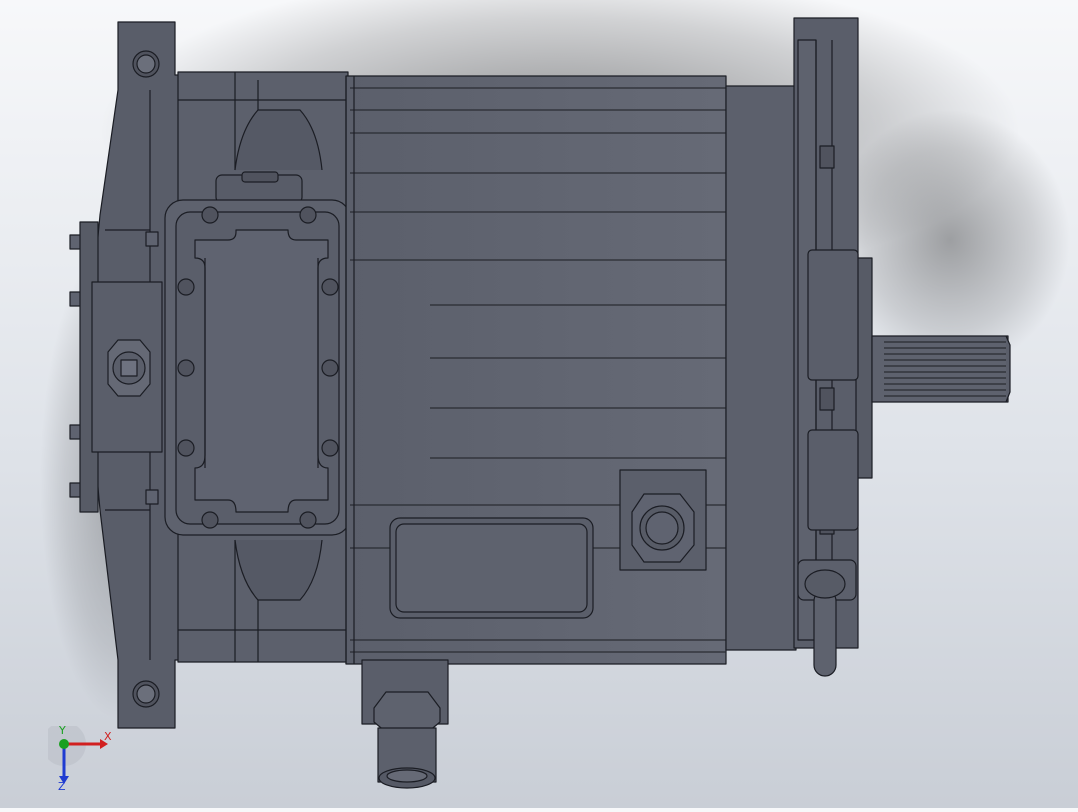 The image size is (1078, 812). I want to click on left-hex-plug, so click(127, 367).